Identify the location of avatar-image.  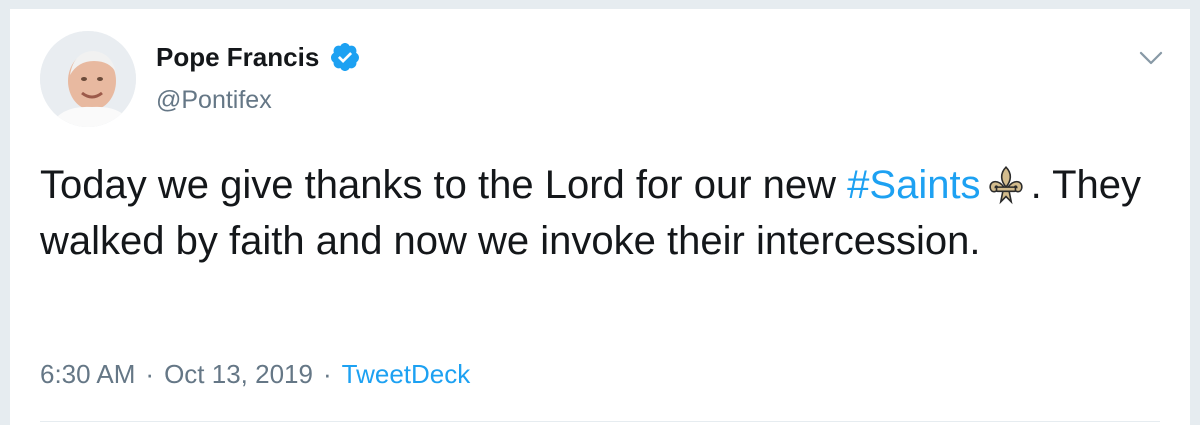
(88, 79).